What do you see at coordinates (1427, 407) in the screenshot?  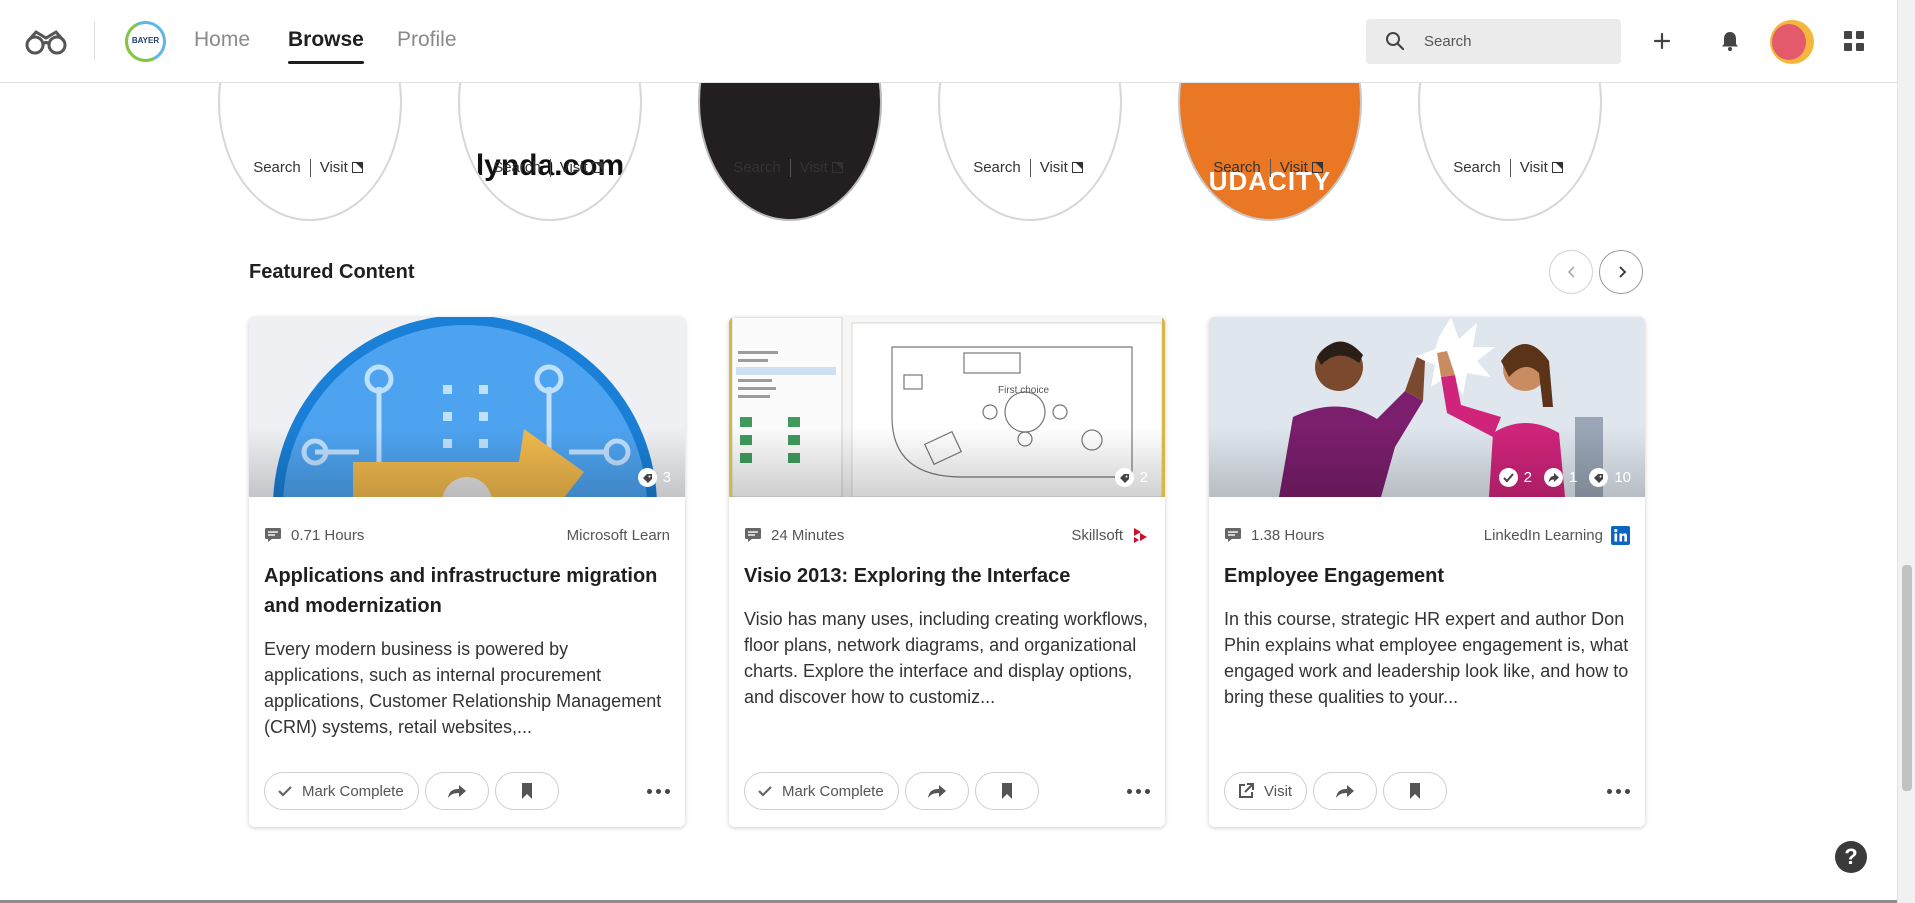 I see `card-thumbnail: 2 1 10` at bounding box center [1427, 407].